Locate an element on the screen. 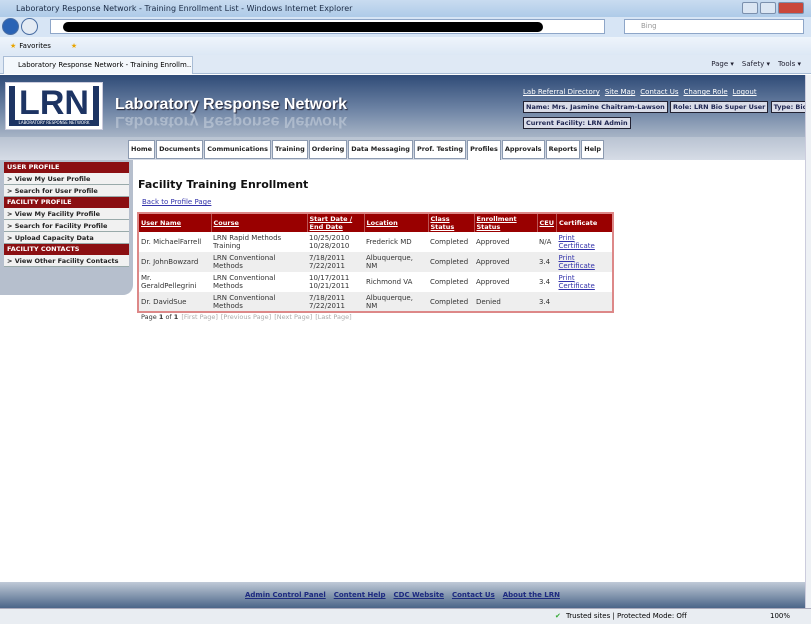 This screenshot has width=811, height=624. tab-ordering: Ordering is located at coordinates (328, 149).